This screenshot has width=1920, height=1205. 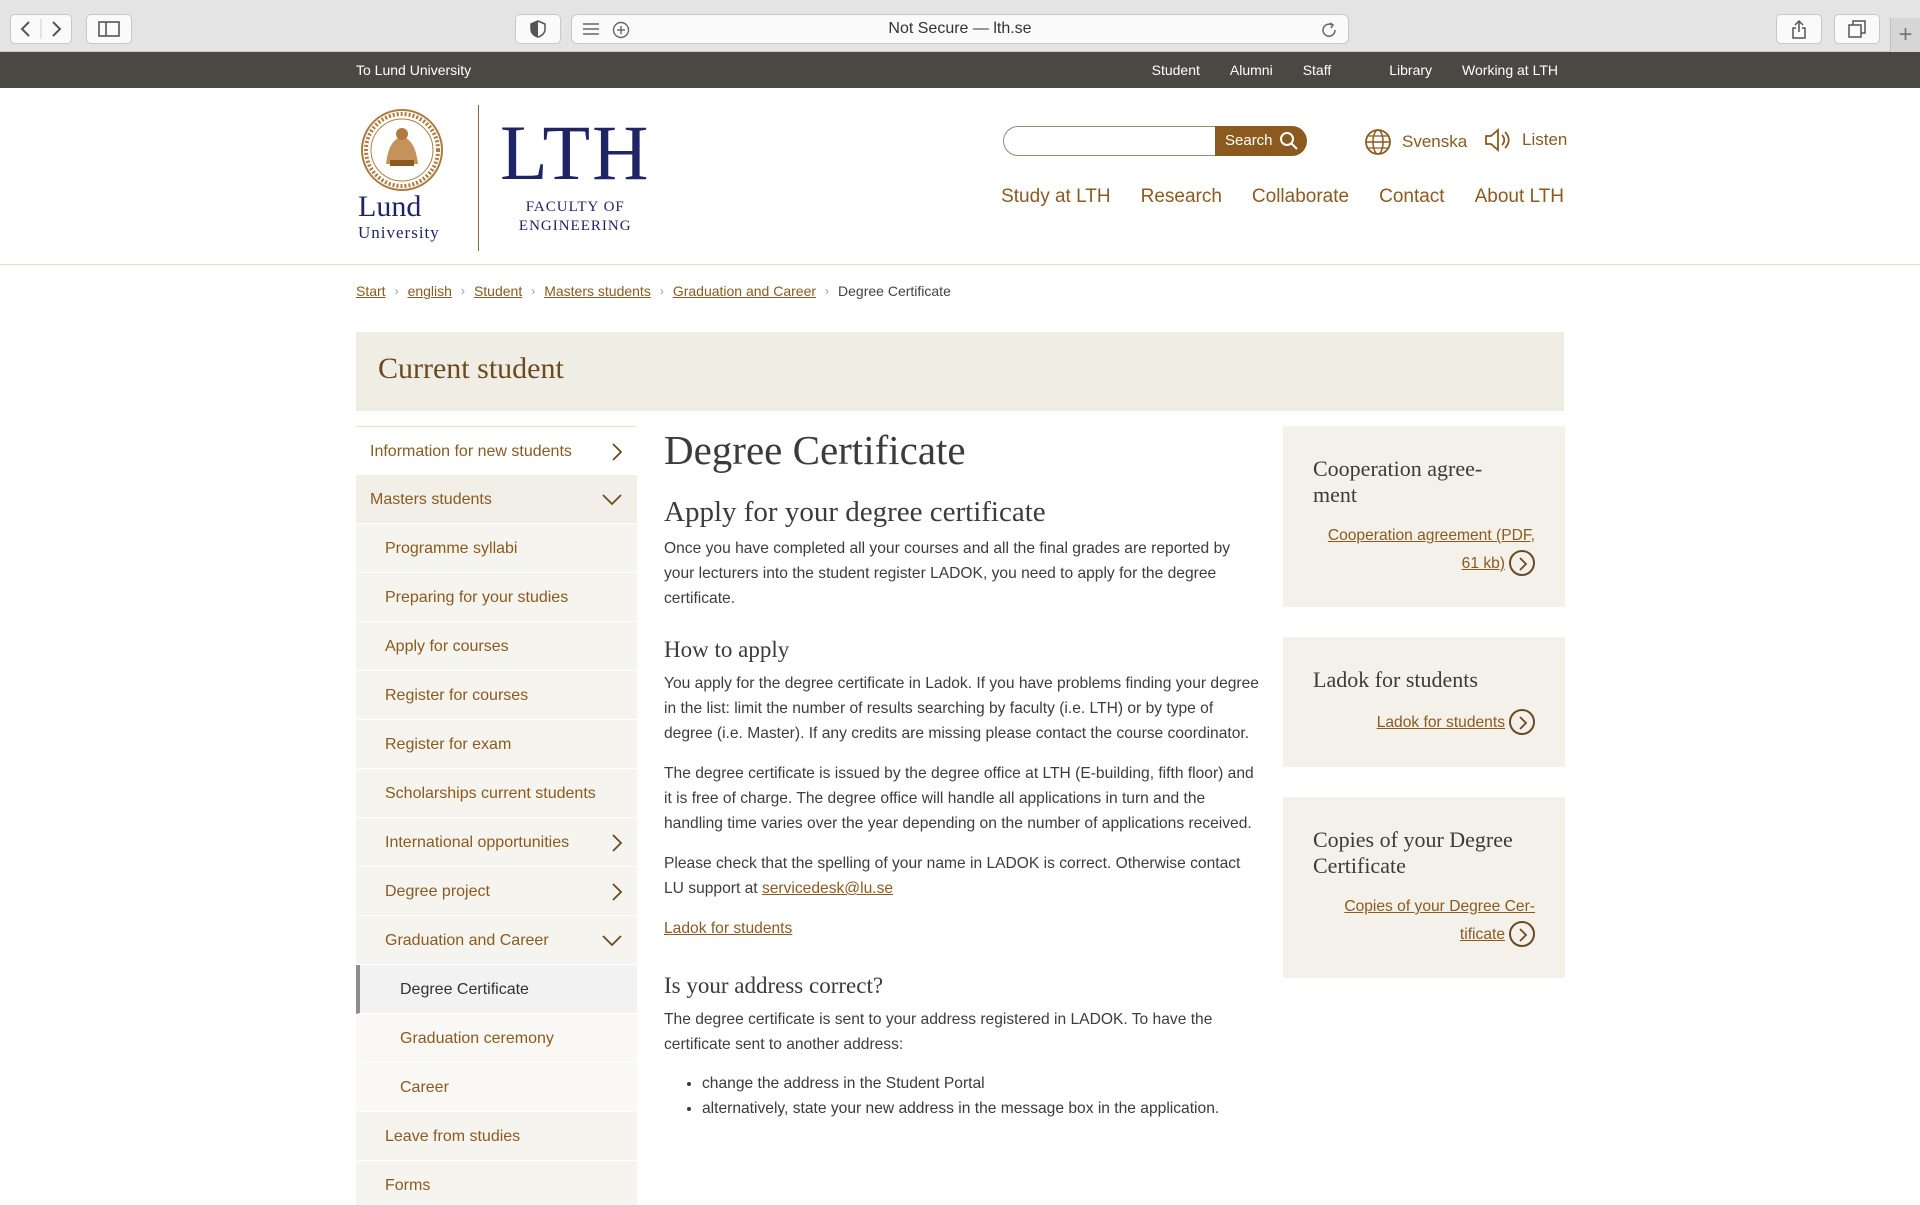 What do you see at coordinates (1398, 468) in the screenshot?
I see `card-title-line1: Cooperation agree-` at bounding box center [1398, 468].